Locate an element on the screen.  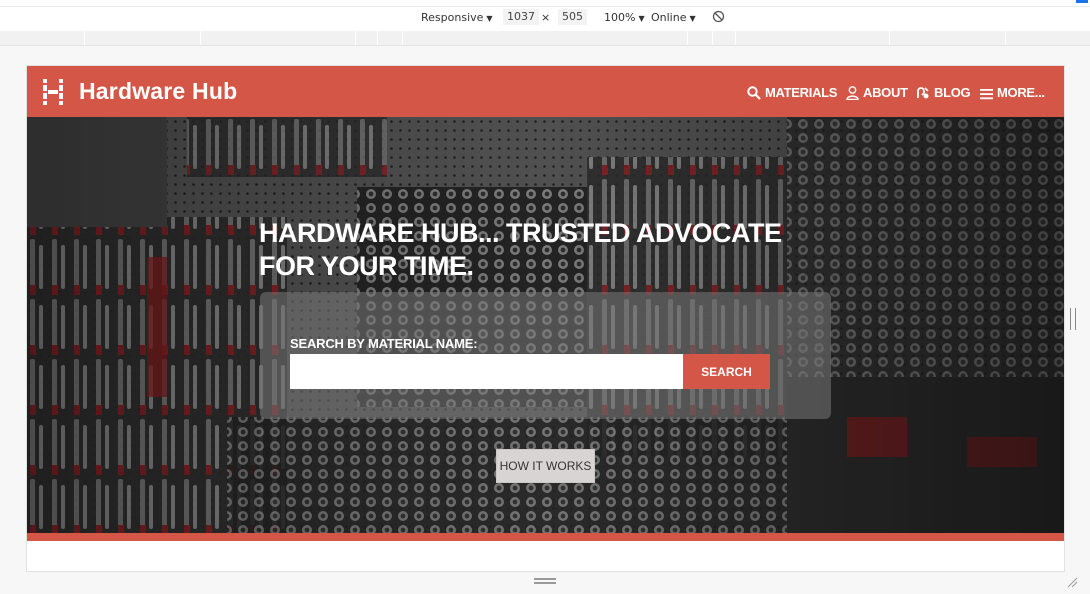
nav-blog: BLOG is located at coordinates (943, 93).